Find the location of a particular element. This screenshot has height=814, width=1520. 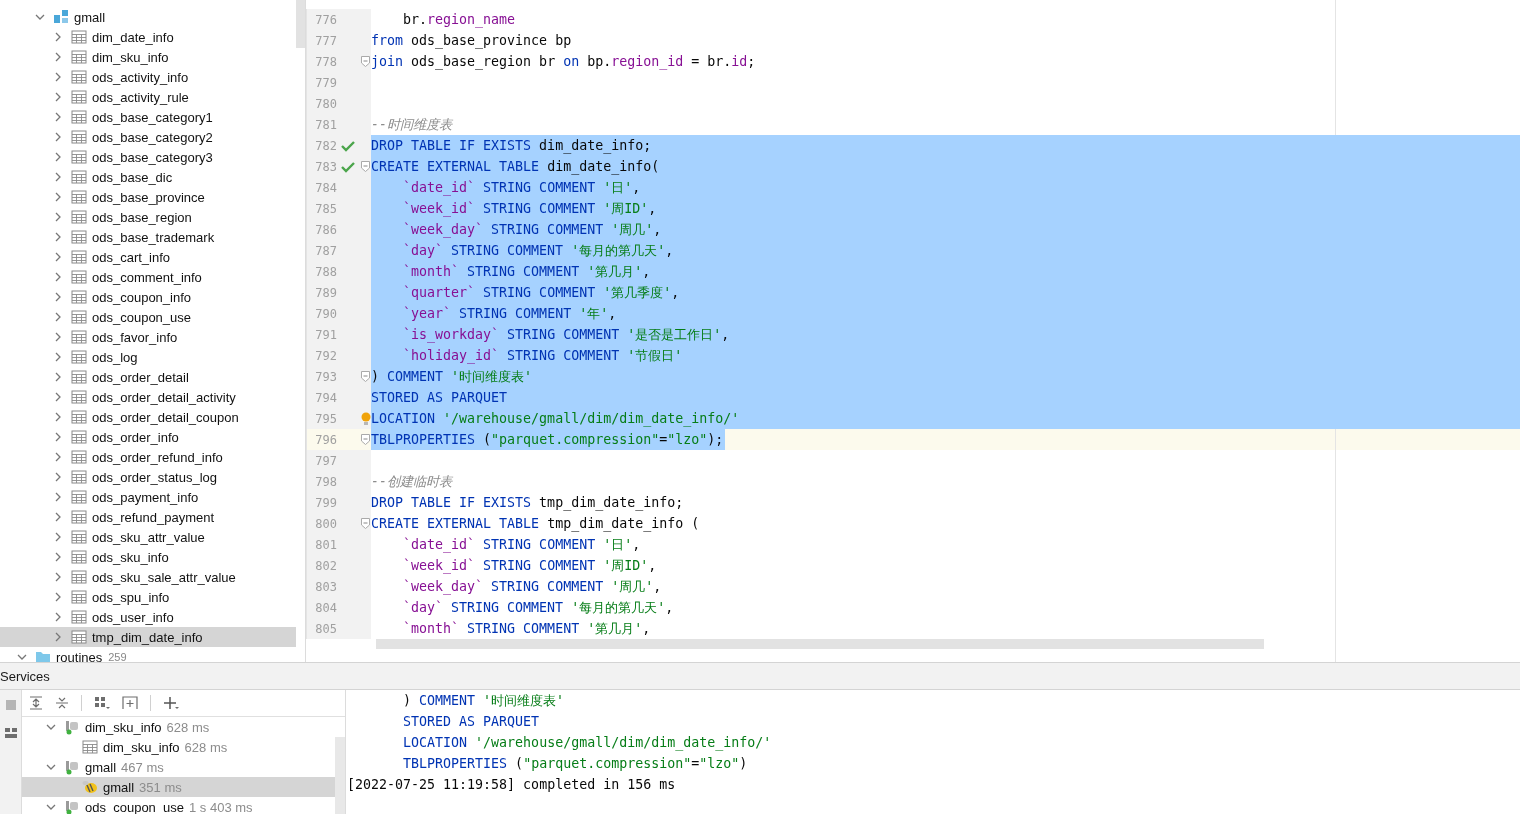

table-row: ods_sku_info is located at coordinates (148, 557).